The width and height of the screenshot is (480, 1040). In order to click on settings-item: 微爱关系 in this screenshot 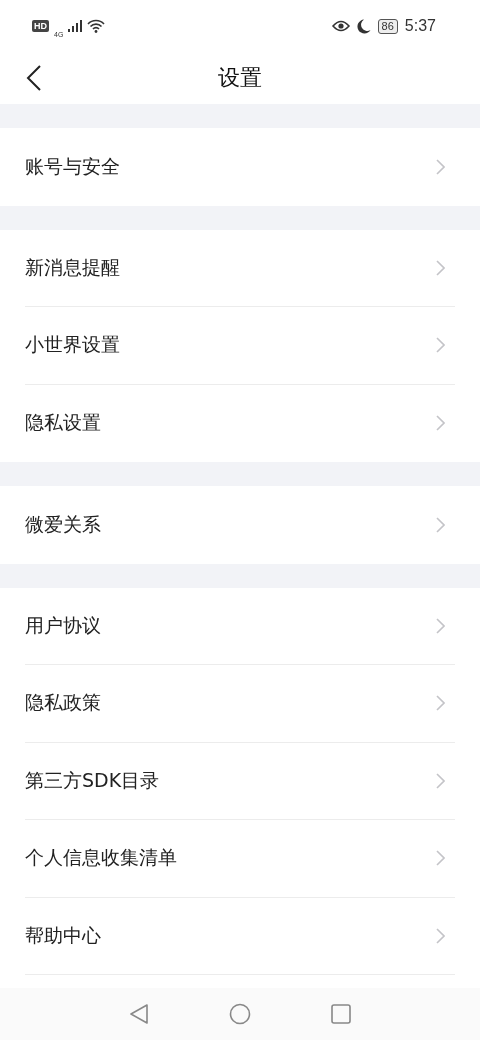, I will do `click(240, 525)`.